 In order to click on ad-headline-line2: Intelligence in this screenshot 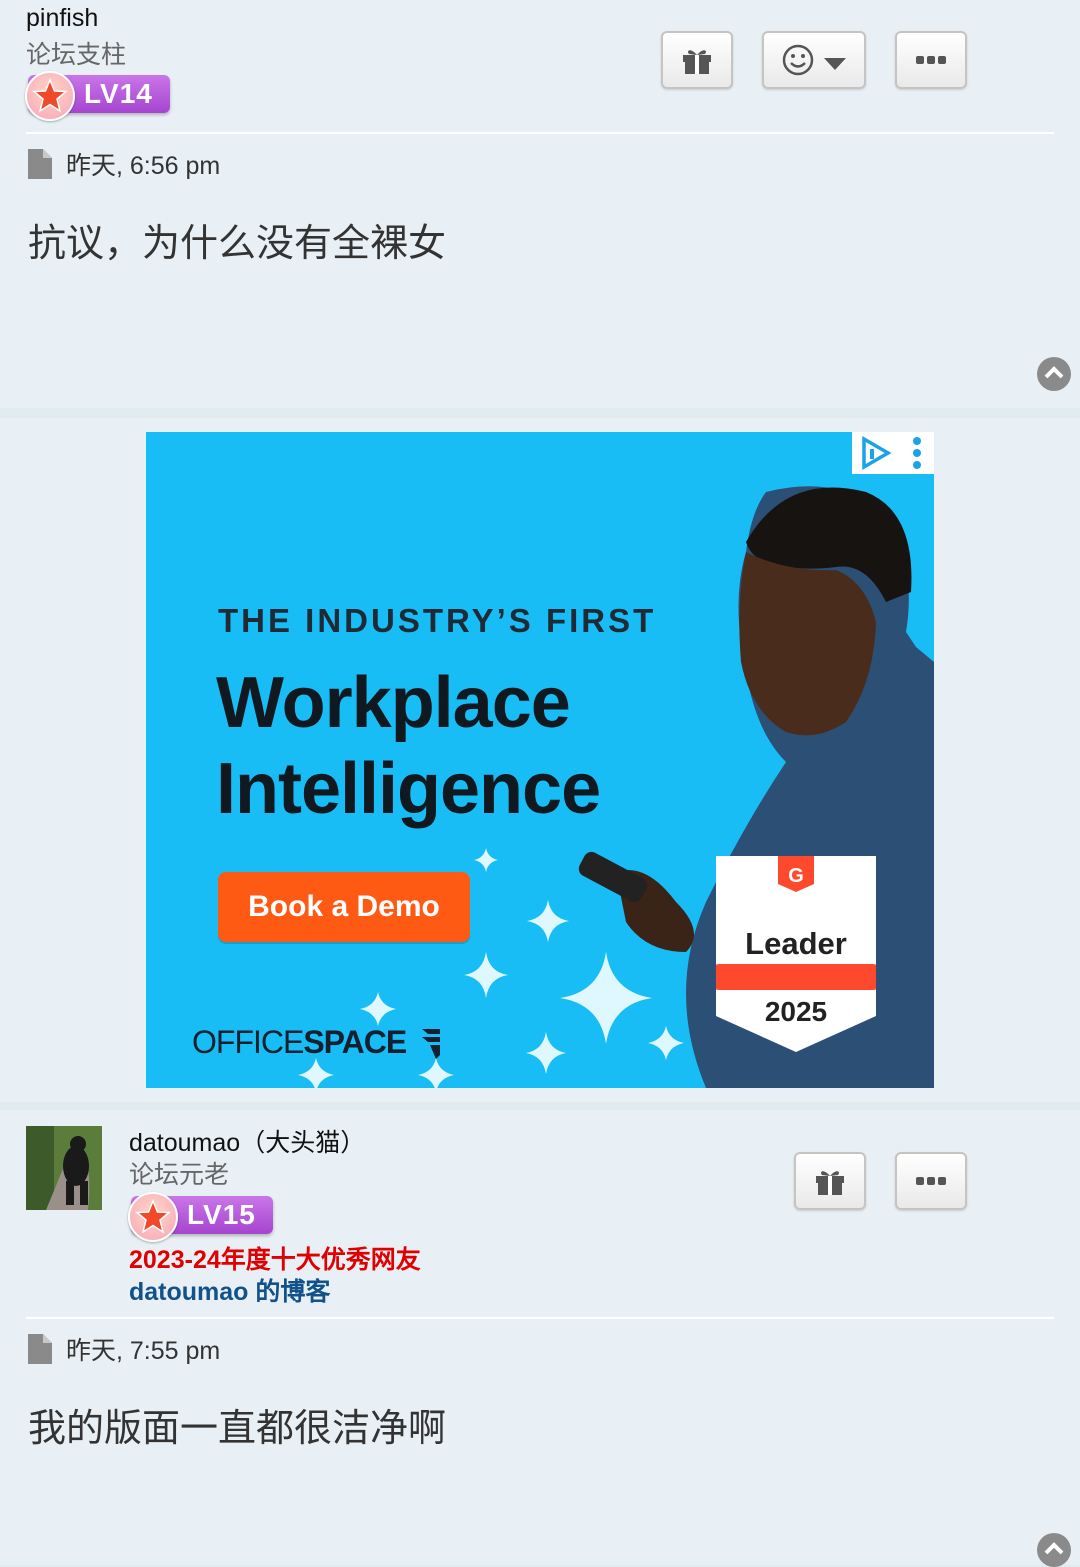, I will do `click(408, 789)`.